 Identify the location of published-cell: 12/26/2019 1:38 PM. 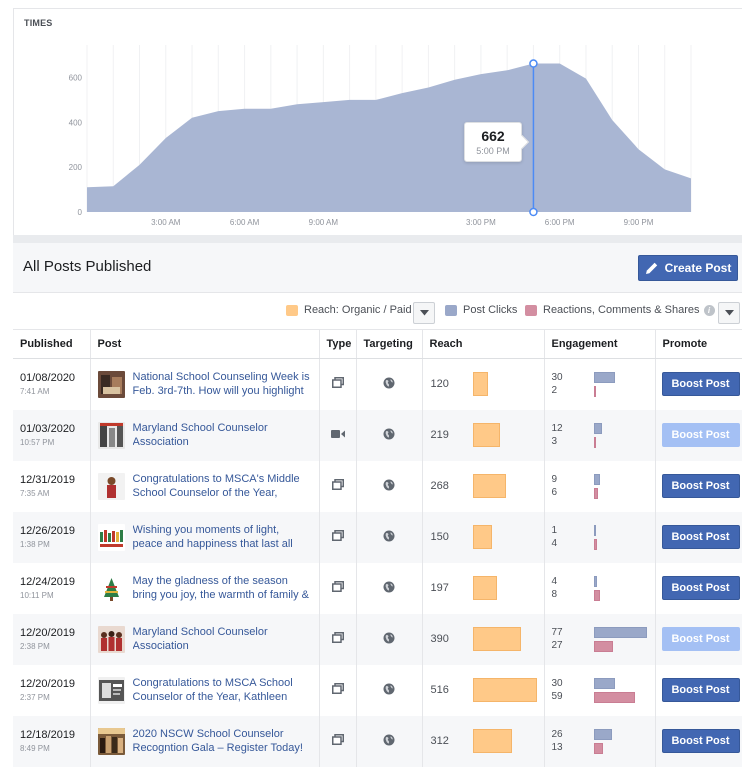
(52, 537).